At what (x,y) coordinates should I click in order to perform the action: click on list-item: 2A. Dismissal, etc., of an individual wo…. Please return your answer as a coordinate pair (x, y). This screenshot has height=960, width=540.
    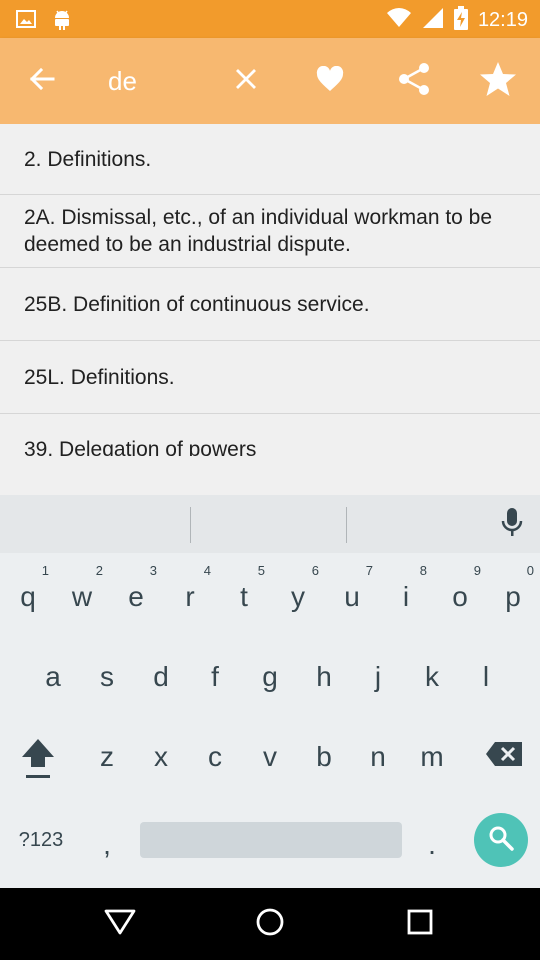
    Looking at the image, I should click on (270, 231).